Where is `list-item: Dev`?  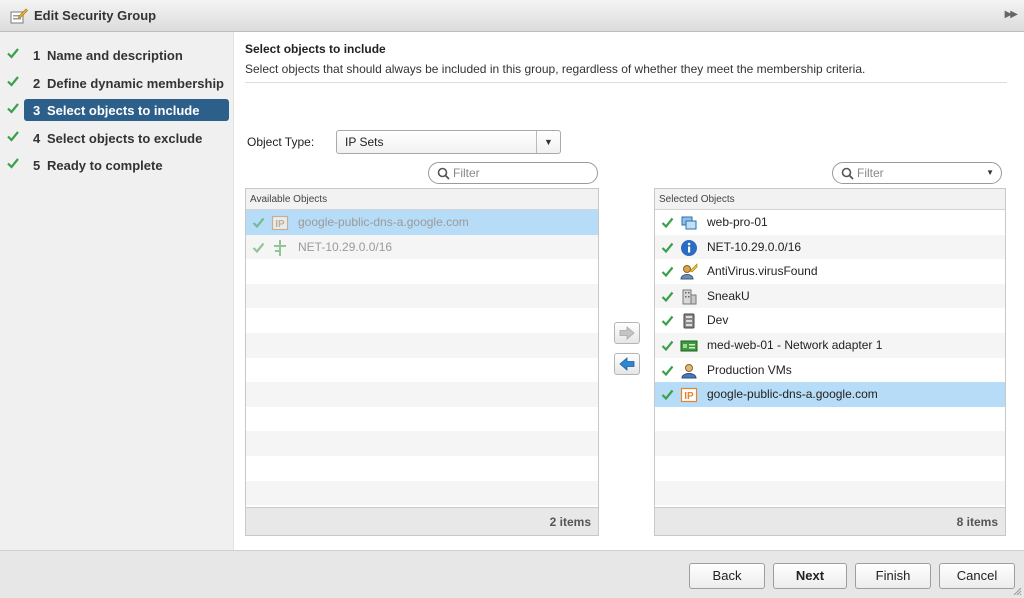
list-item: Dev is located at coordinates (830, 320).